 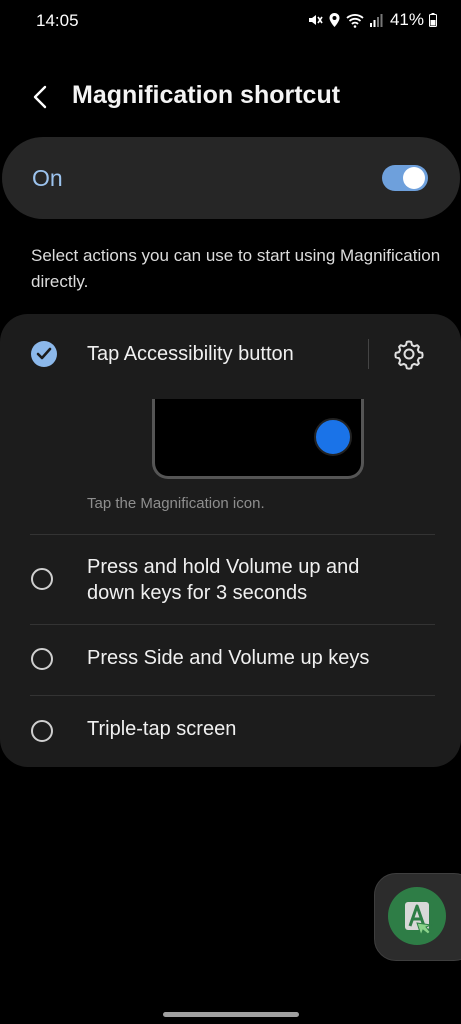 I want to click on option-label: Press Side and Volume up keys, so click(x=228, y=658).